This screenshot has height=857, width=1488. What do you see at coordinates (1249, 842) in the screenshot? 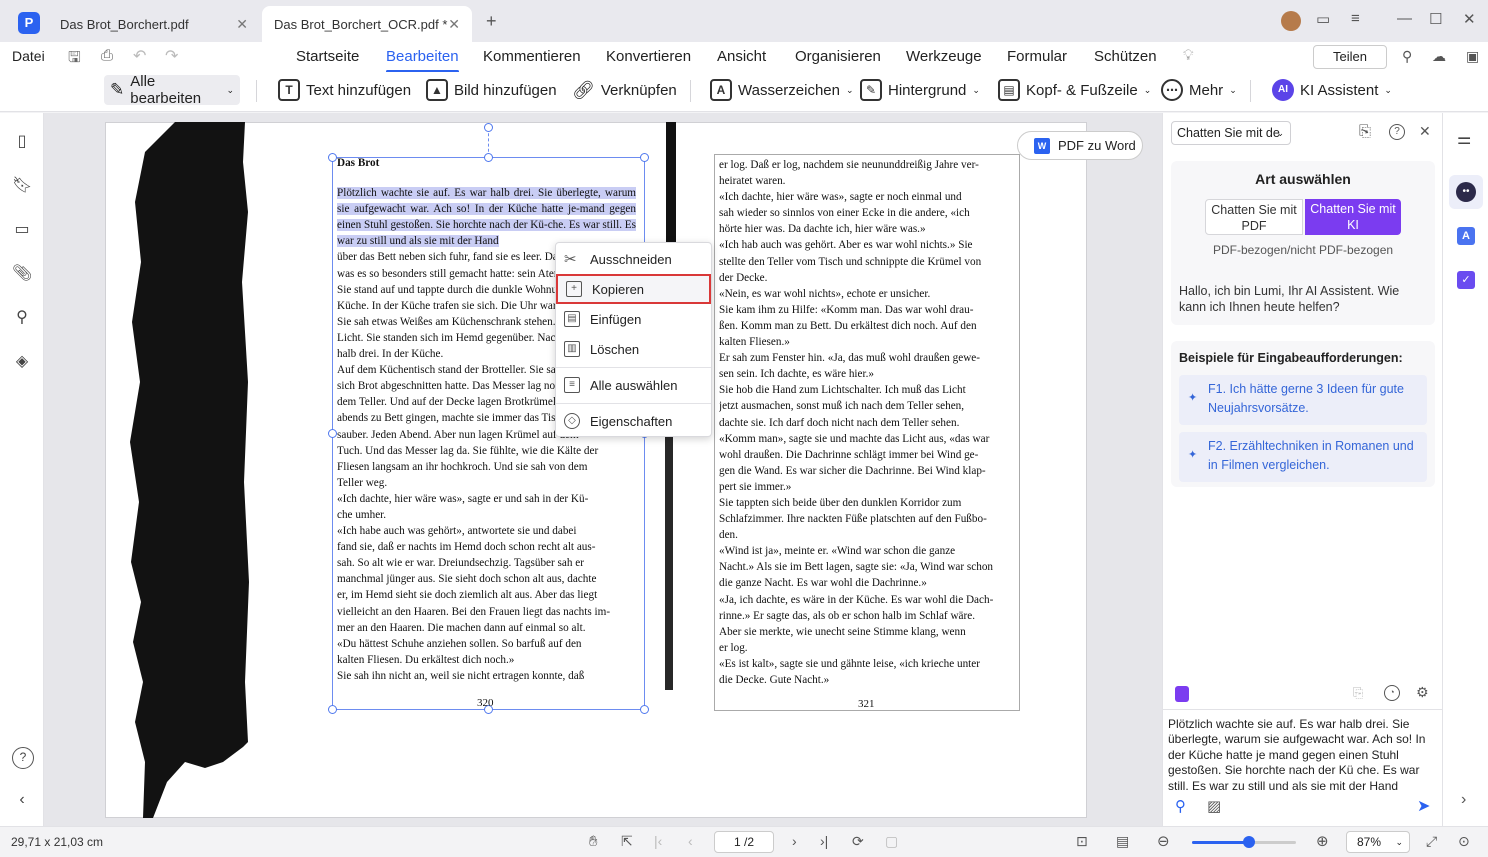
I see `zoom-slider-handle` at bounding box center [1249, 842].